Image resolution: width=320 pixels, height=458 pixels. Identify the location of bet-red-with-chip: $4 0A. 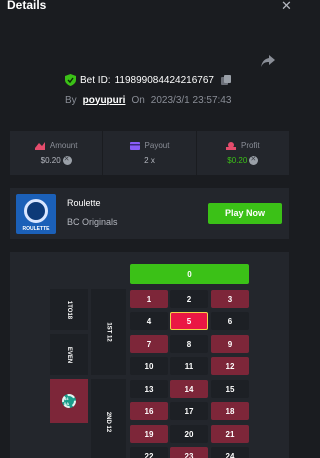
(69, 401).